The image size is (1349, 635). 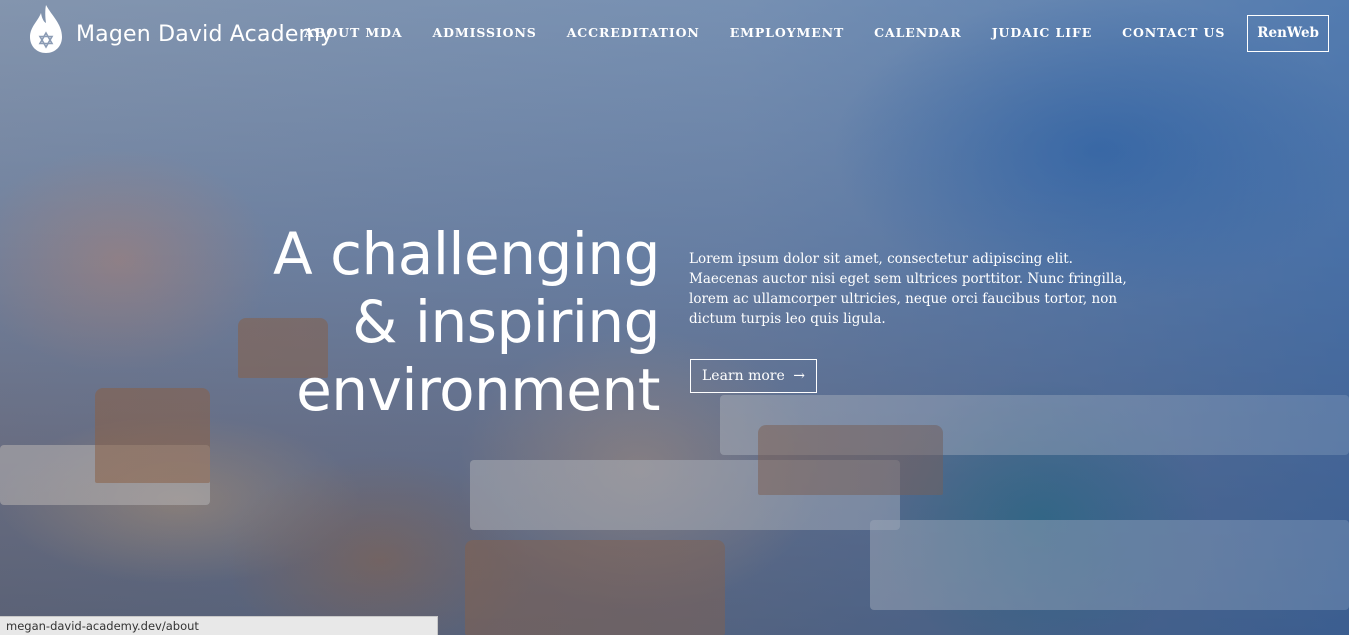 What do you see at coordinates (478, 390) in the screenshot?
I see `headline-line: environment` at bounding box center [478, 390].